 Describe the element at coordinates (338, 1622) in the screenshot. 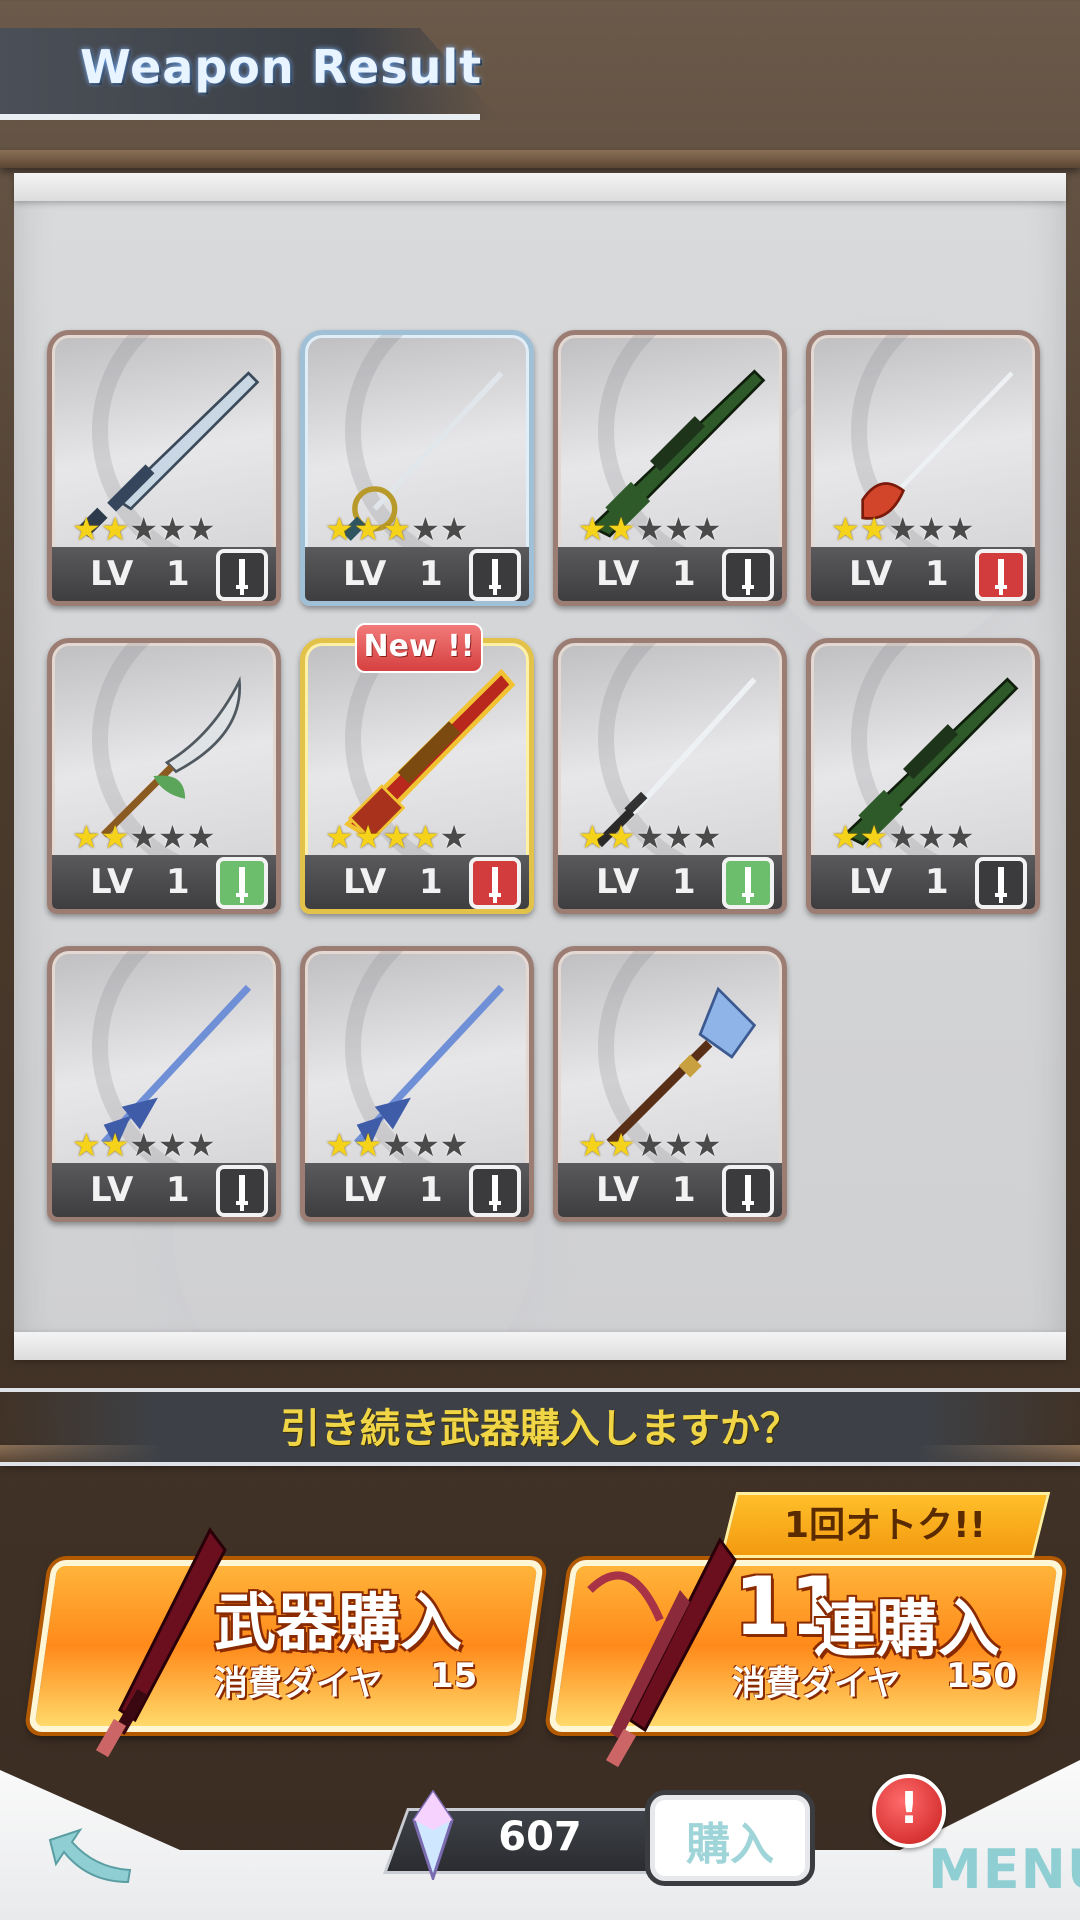

I see `buy-weapon-title: 武器購入` at that location.